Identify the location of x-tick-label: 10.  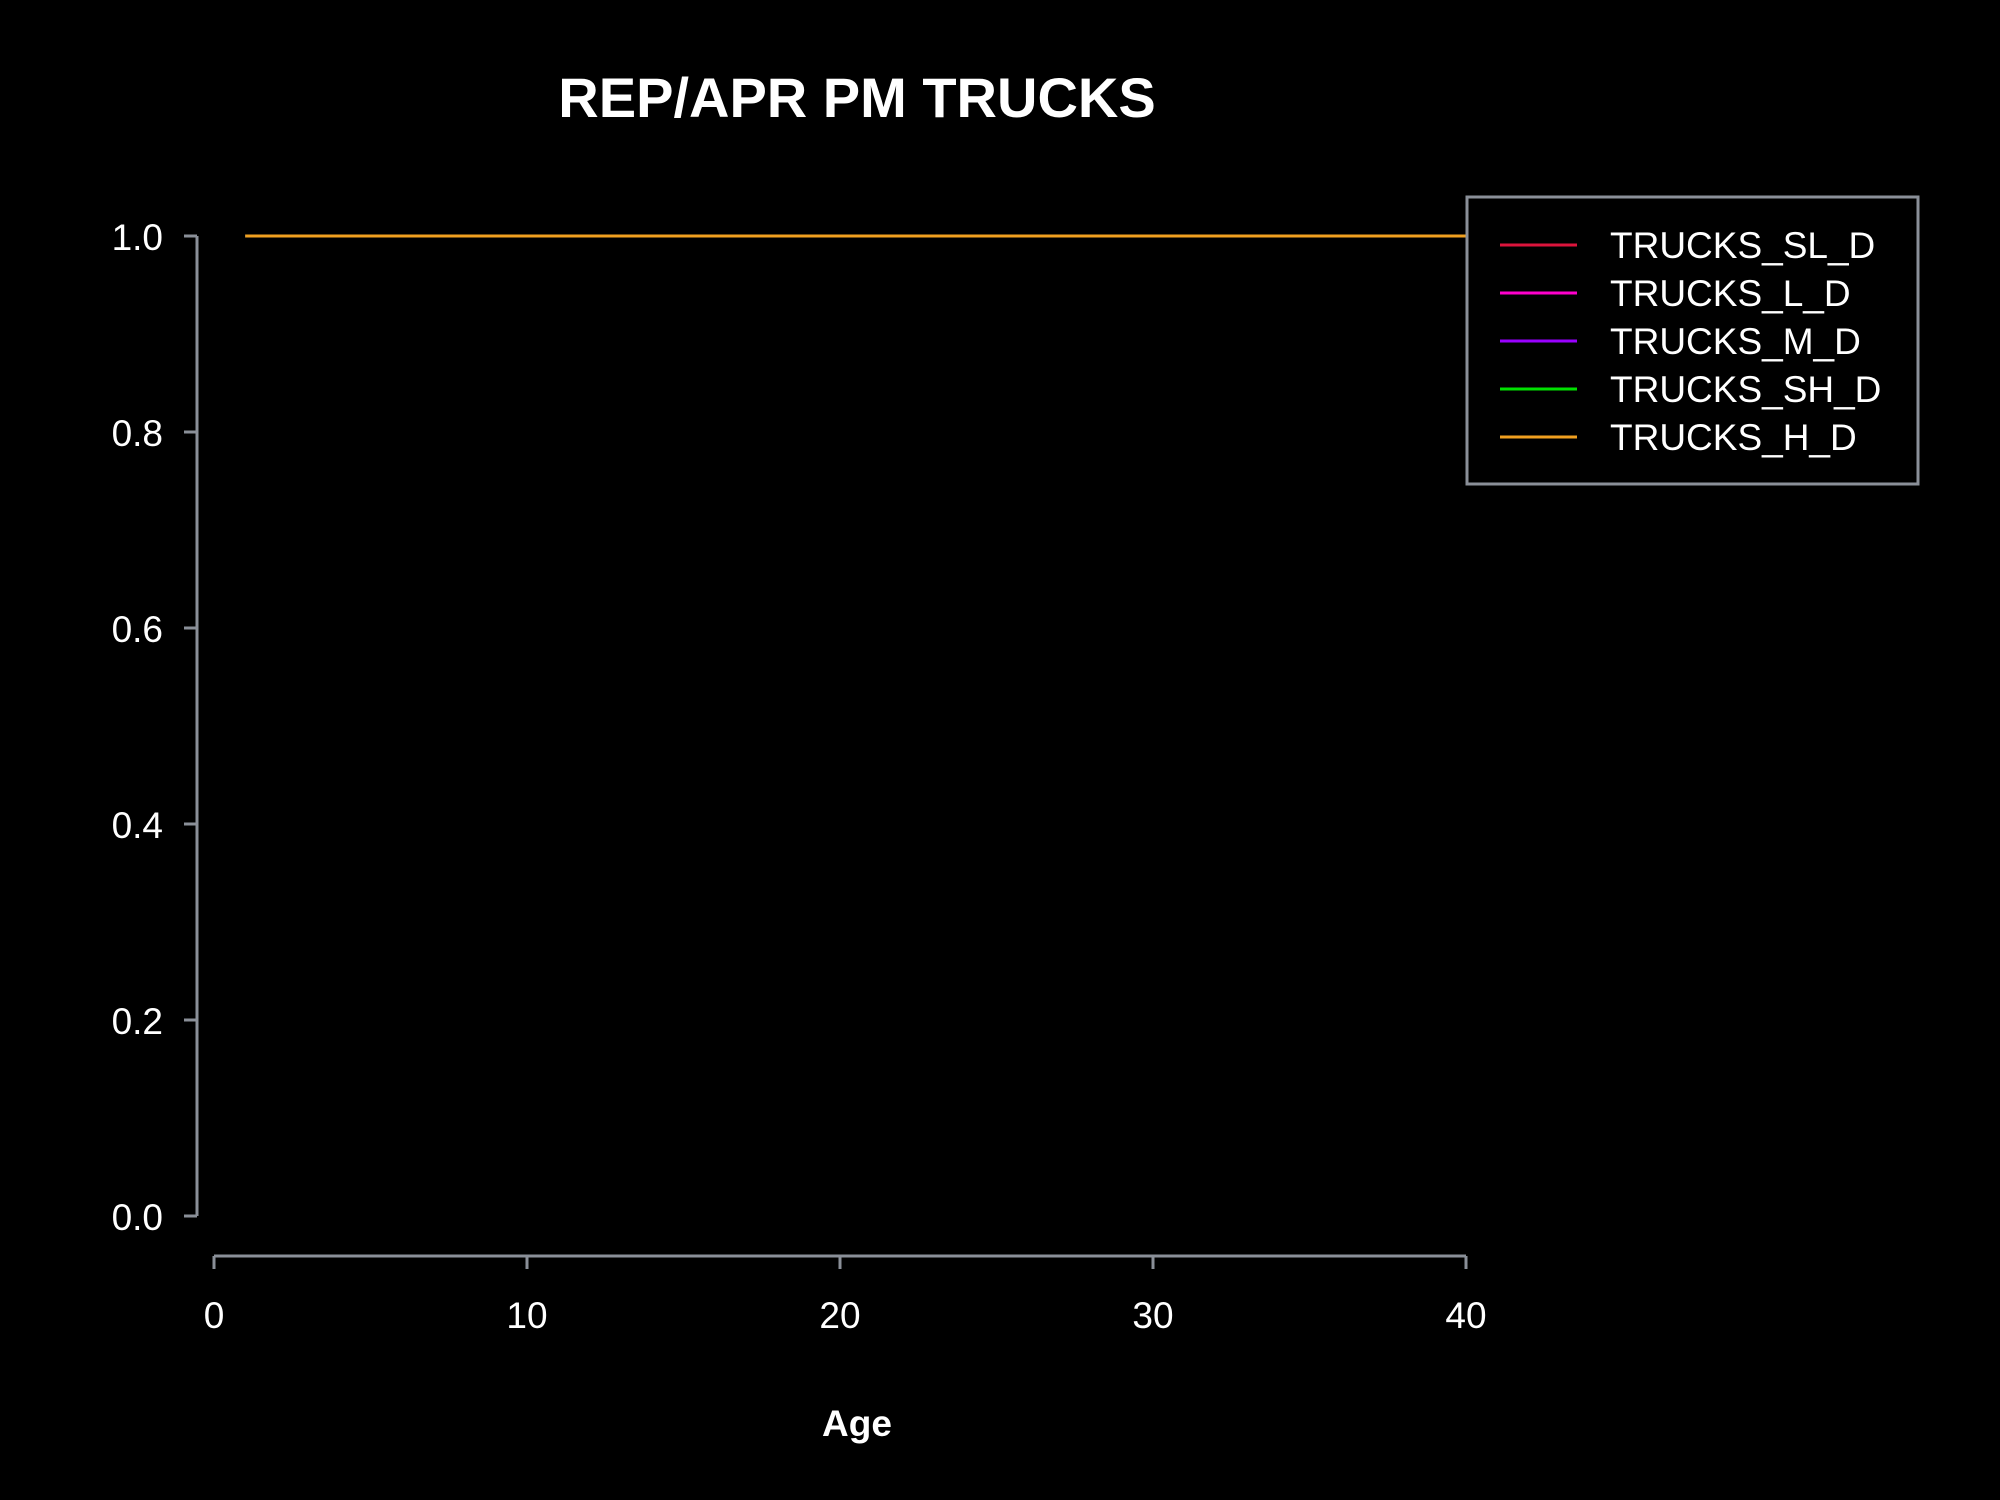
(526, 1315).